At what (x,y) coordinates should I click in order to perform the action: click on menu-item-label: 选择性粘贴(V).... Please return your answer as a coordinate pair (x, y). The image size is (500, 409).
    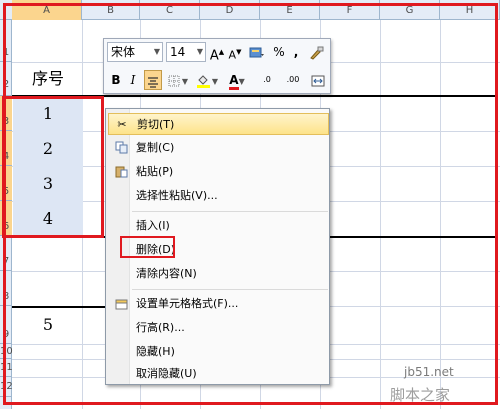
    Looking at the image, I should click on (177, 195).